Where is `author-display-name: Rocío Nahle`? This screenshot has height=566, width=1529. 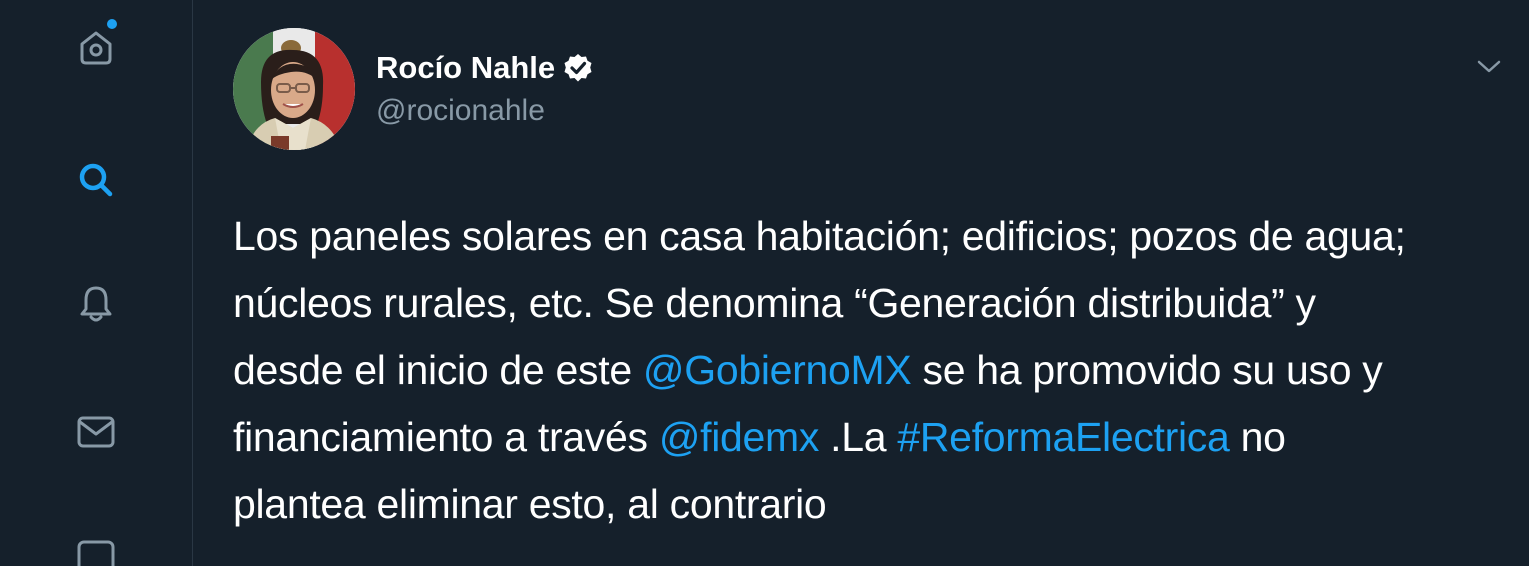
author-display-name: Rocío Nahle is located at coordinates (485, 68).